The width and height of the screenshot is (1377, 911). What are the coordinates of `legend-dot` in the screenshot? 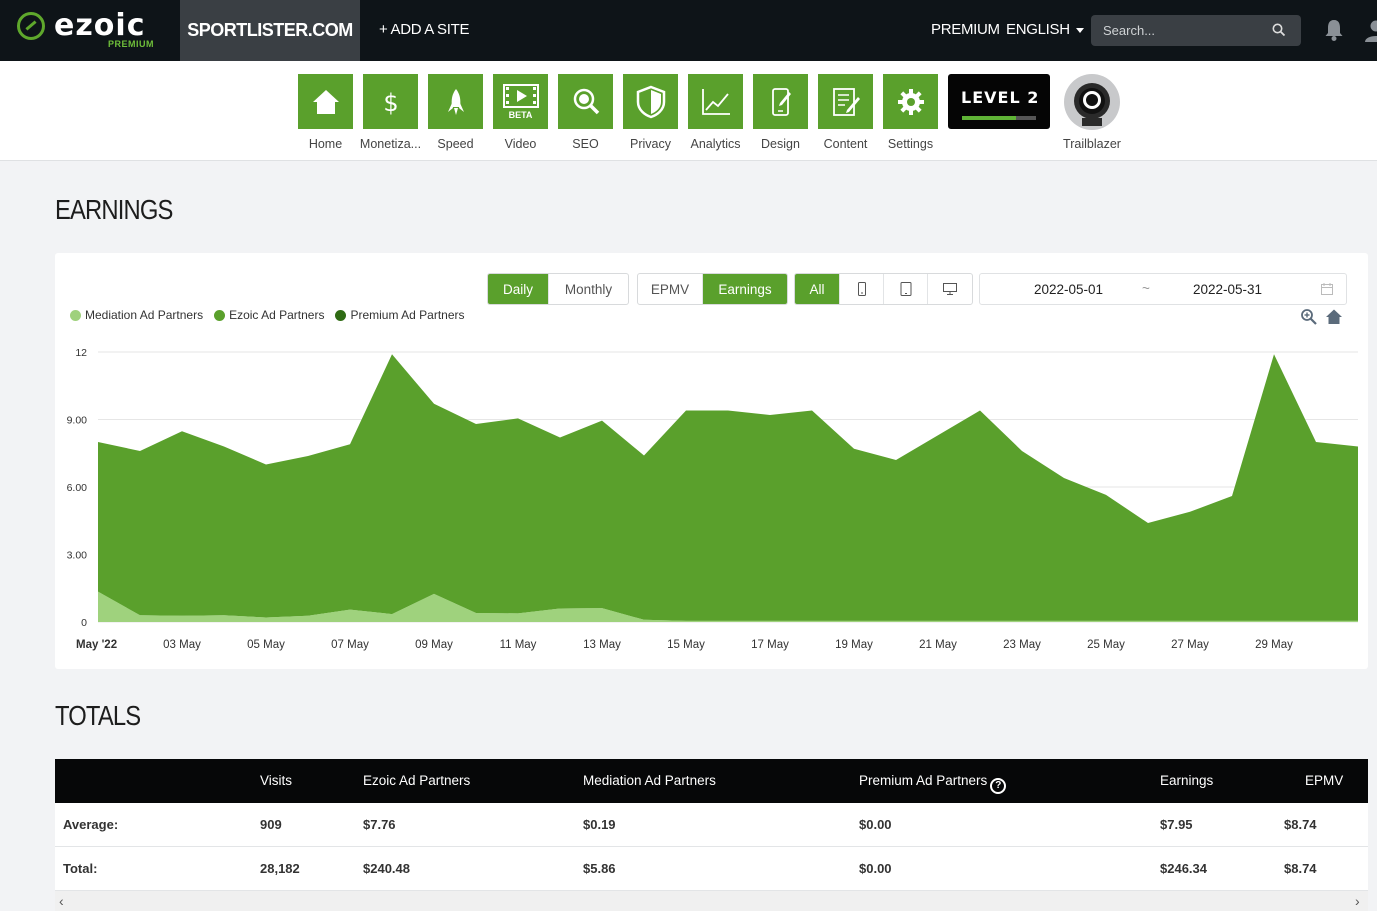 It's located at (220, 315).